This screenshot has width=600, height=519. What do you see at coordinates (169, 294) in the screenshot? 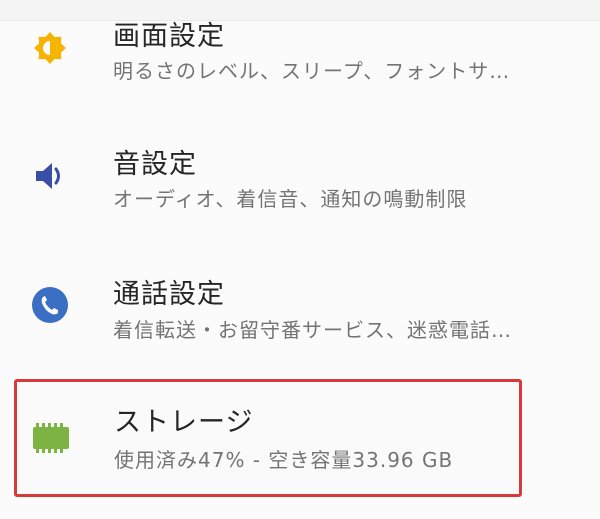
I see `settings-item-title: 通話設定` at bounding box center [169, 294].